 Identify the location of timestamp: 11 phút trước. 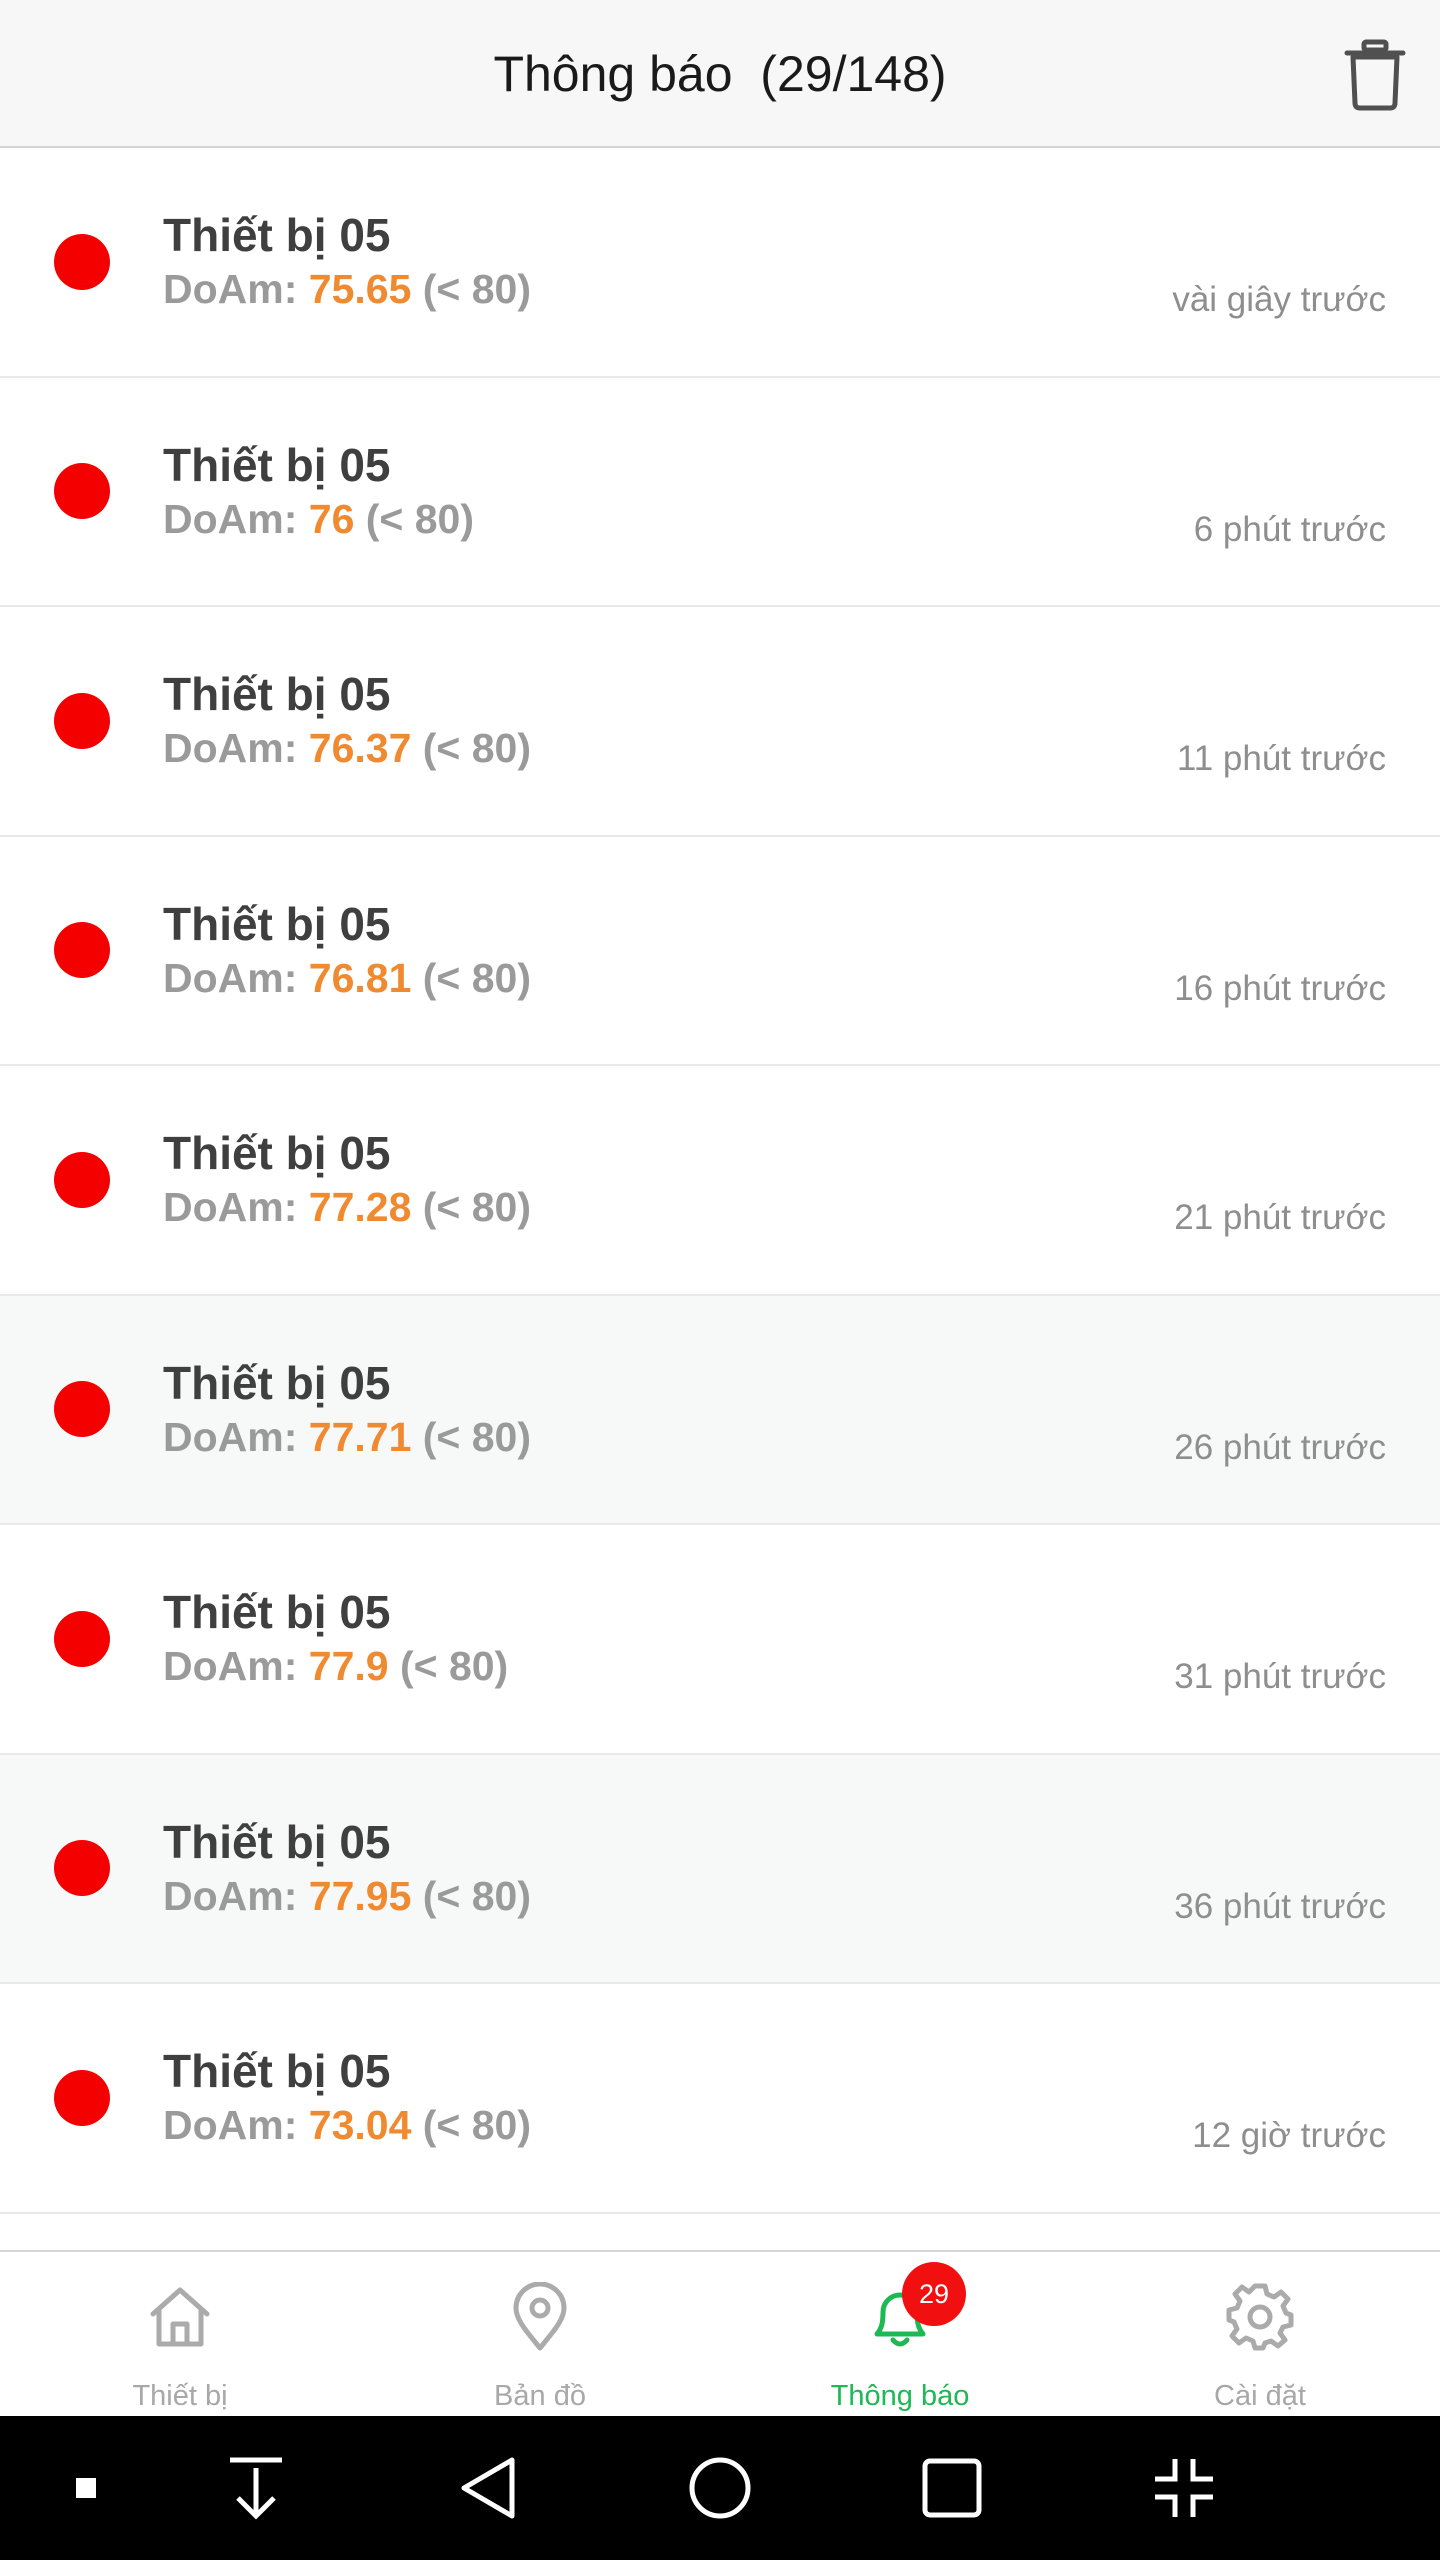
(1281, 758).